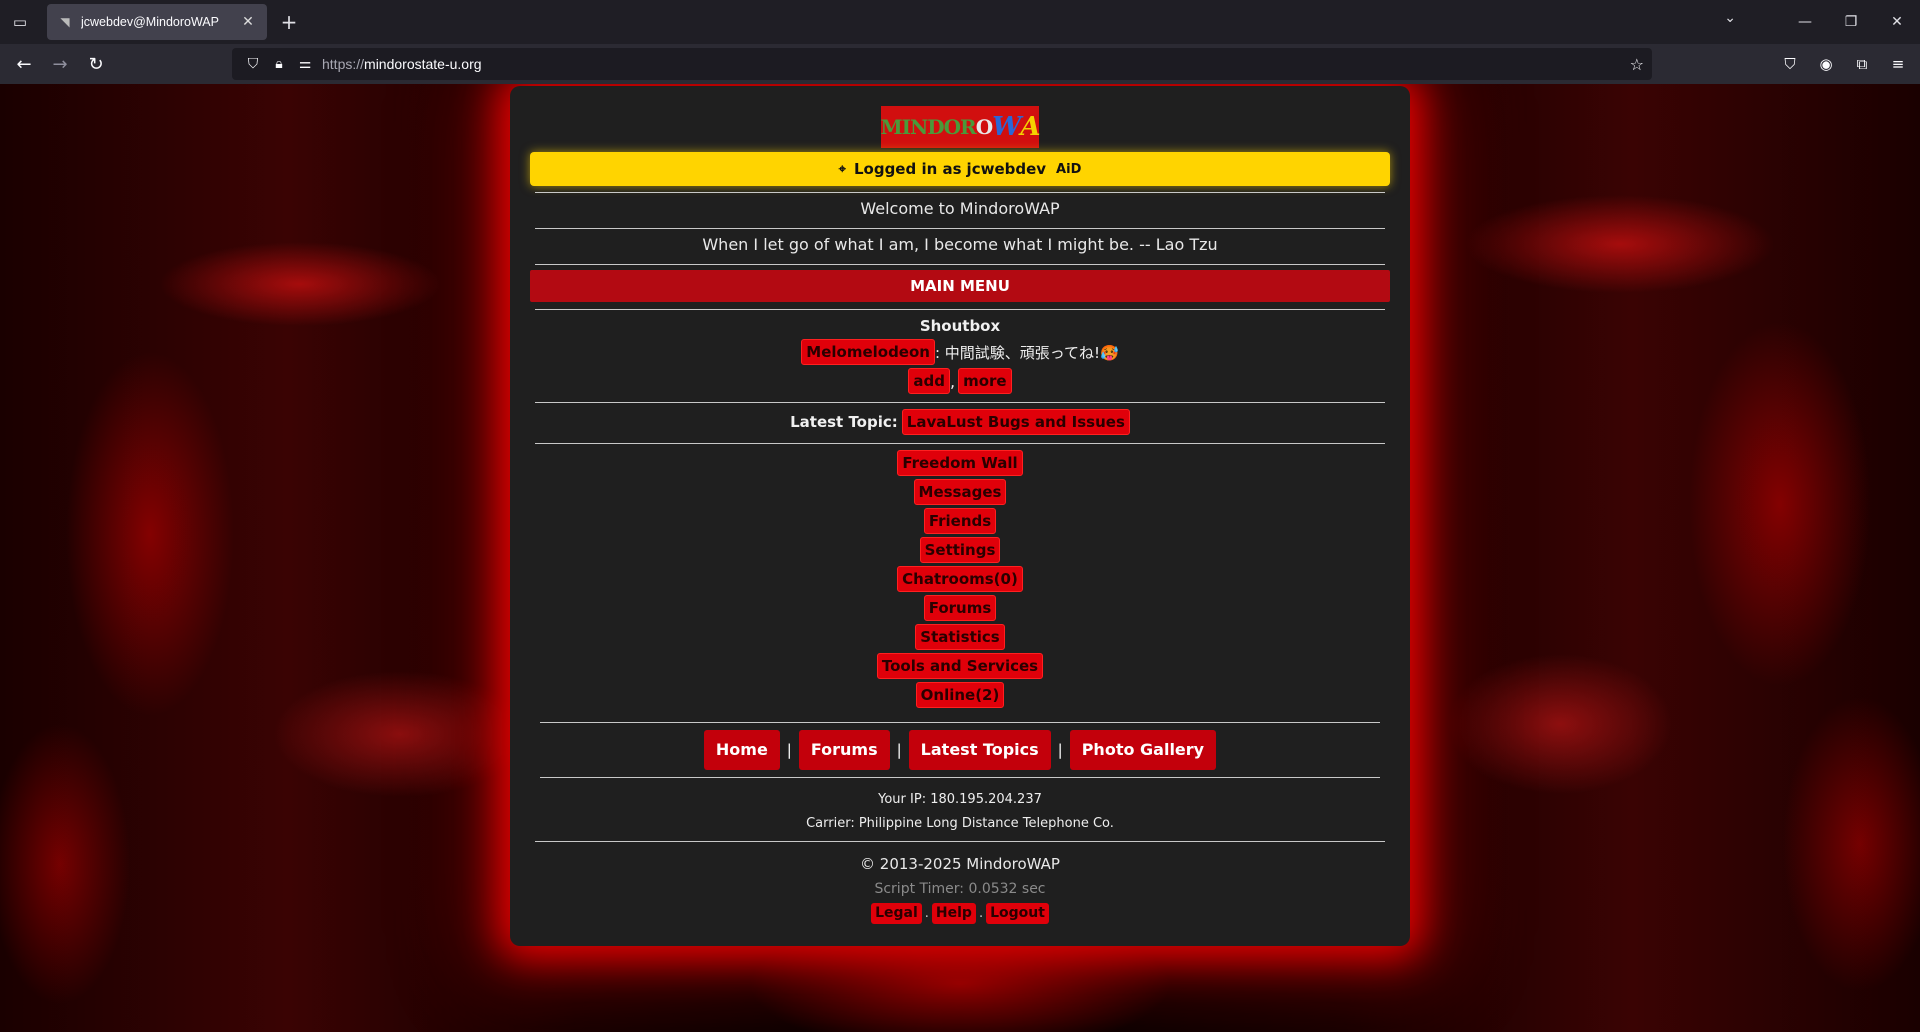  I want to click on shout-add-link: add, so click(929, 381).